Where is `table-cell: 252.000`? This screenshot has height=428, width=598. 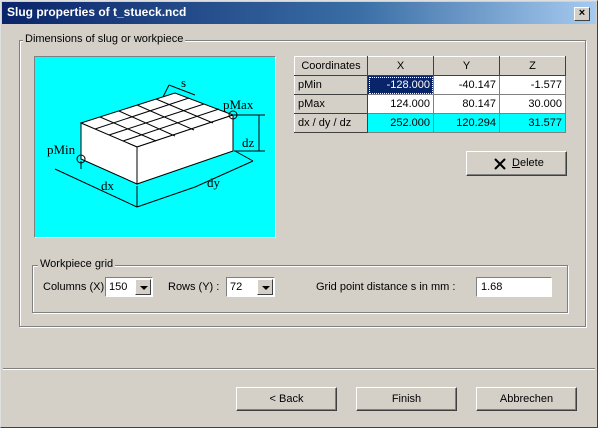
table-cell: 252.000 is located at coordinates (400, 123).